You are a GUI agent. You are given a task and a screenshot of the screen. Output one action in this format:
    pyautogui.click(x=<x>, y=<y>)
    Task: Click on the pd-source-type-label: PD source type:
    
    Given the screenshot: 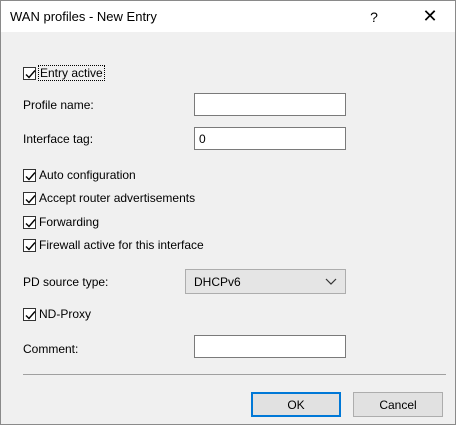 What is the action you would take?
    pyautogui.click(x=66, y=282)
    